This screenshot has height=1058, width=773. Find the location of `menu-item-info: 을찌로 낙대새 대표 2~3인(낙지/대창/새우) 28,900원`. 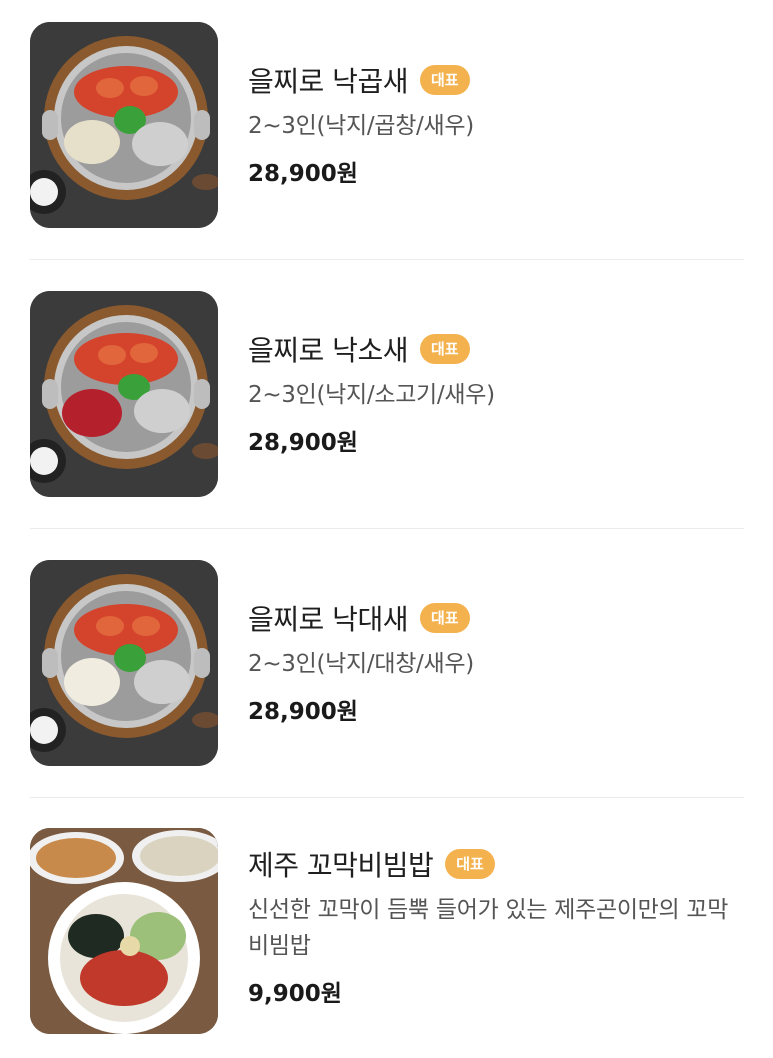

menu-item-info: 을찌로 낙대새 대표 2~3인(낙지/대창/새우) 28,900원 is located at coordinates (493, 662).